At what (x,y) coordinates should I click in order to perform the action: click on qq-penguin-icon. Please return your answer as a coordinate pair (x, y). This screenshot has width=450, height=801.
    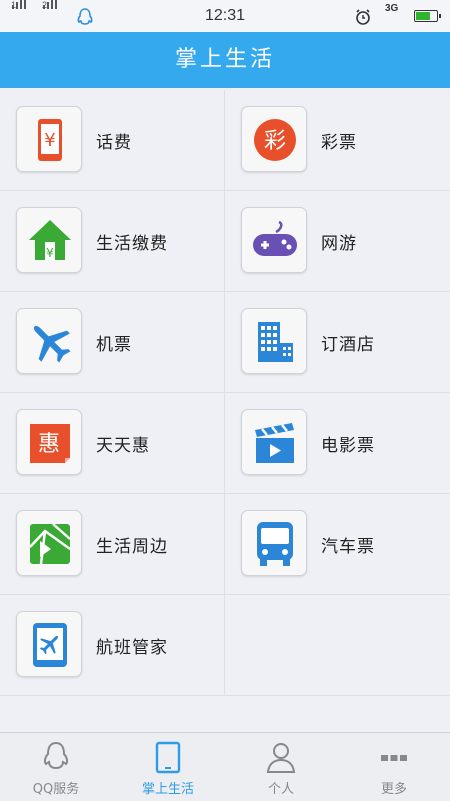
    Looking at the image, I should click on (56, 755).